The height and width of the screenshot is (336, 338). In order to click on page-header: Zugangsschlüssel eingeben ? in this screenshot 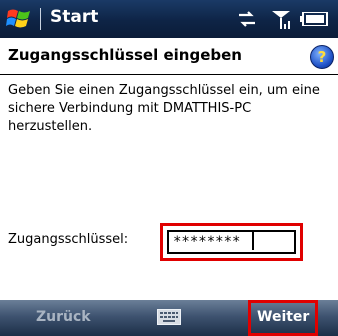, I will do `click(169, 56)`.